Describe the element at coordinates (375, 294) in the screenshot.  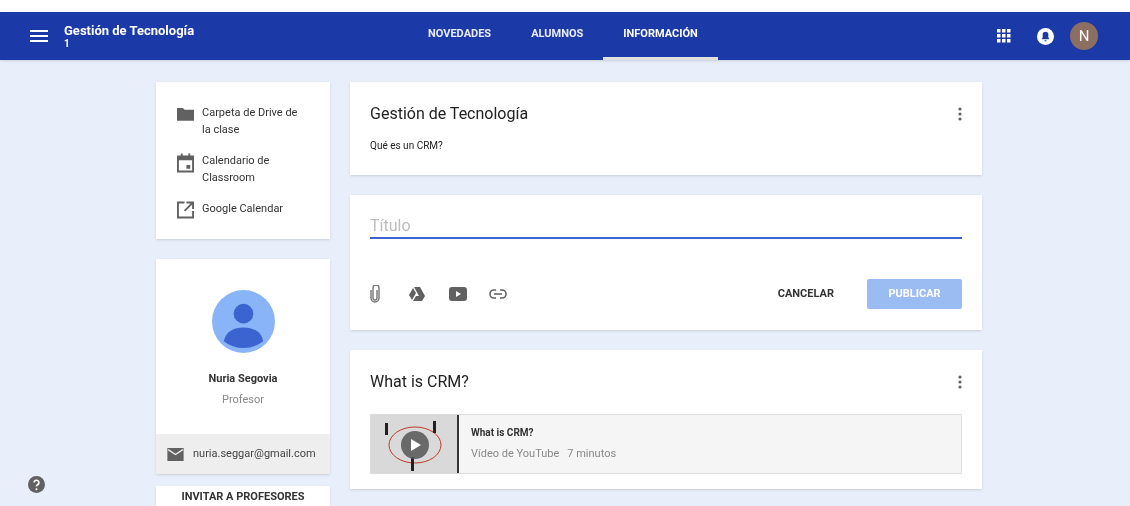
I see `paperclip-icon` at that location.